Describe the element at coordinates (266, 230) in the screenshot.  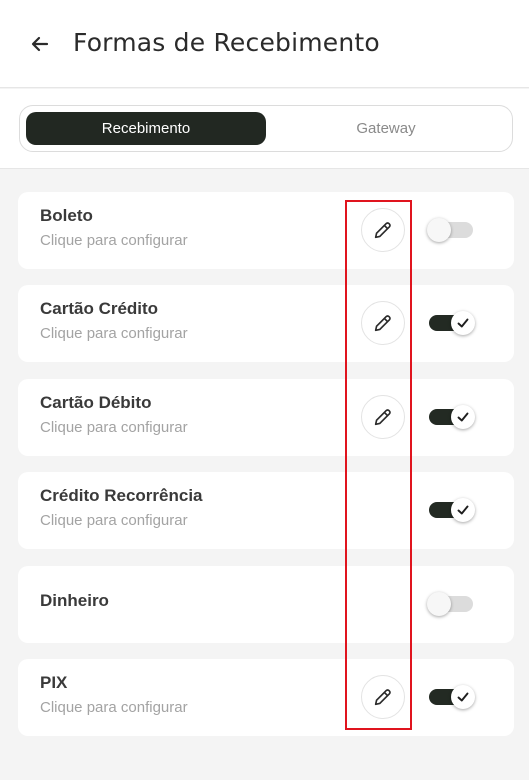
I see `payment-method-card-boleto: Boleto Clique para configurar` at that location.